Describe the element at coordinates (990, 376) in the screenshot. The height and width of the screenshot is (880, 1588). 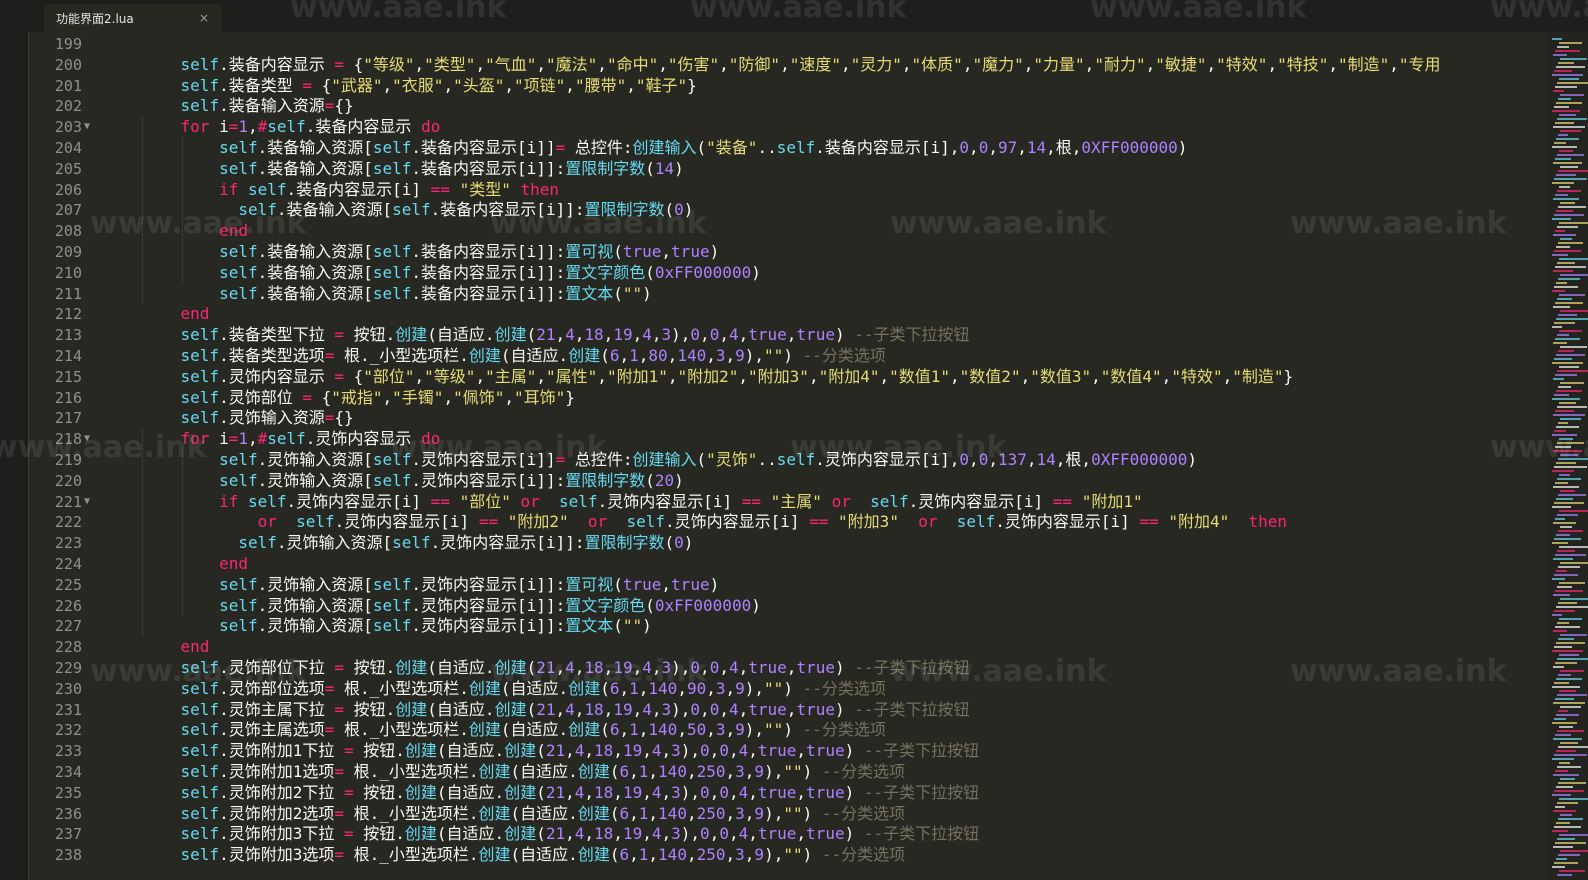
I see `code-token: "数值2"` at that location.